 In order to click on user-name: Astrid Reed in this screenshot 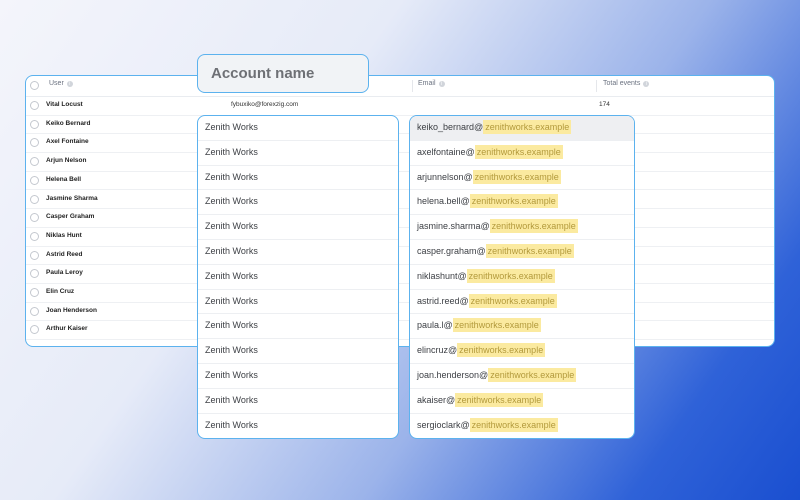, I will do `click(64, 254)`.